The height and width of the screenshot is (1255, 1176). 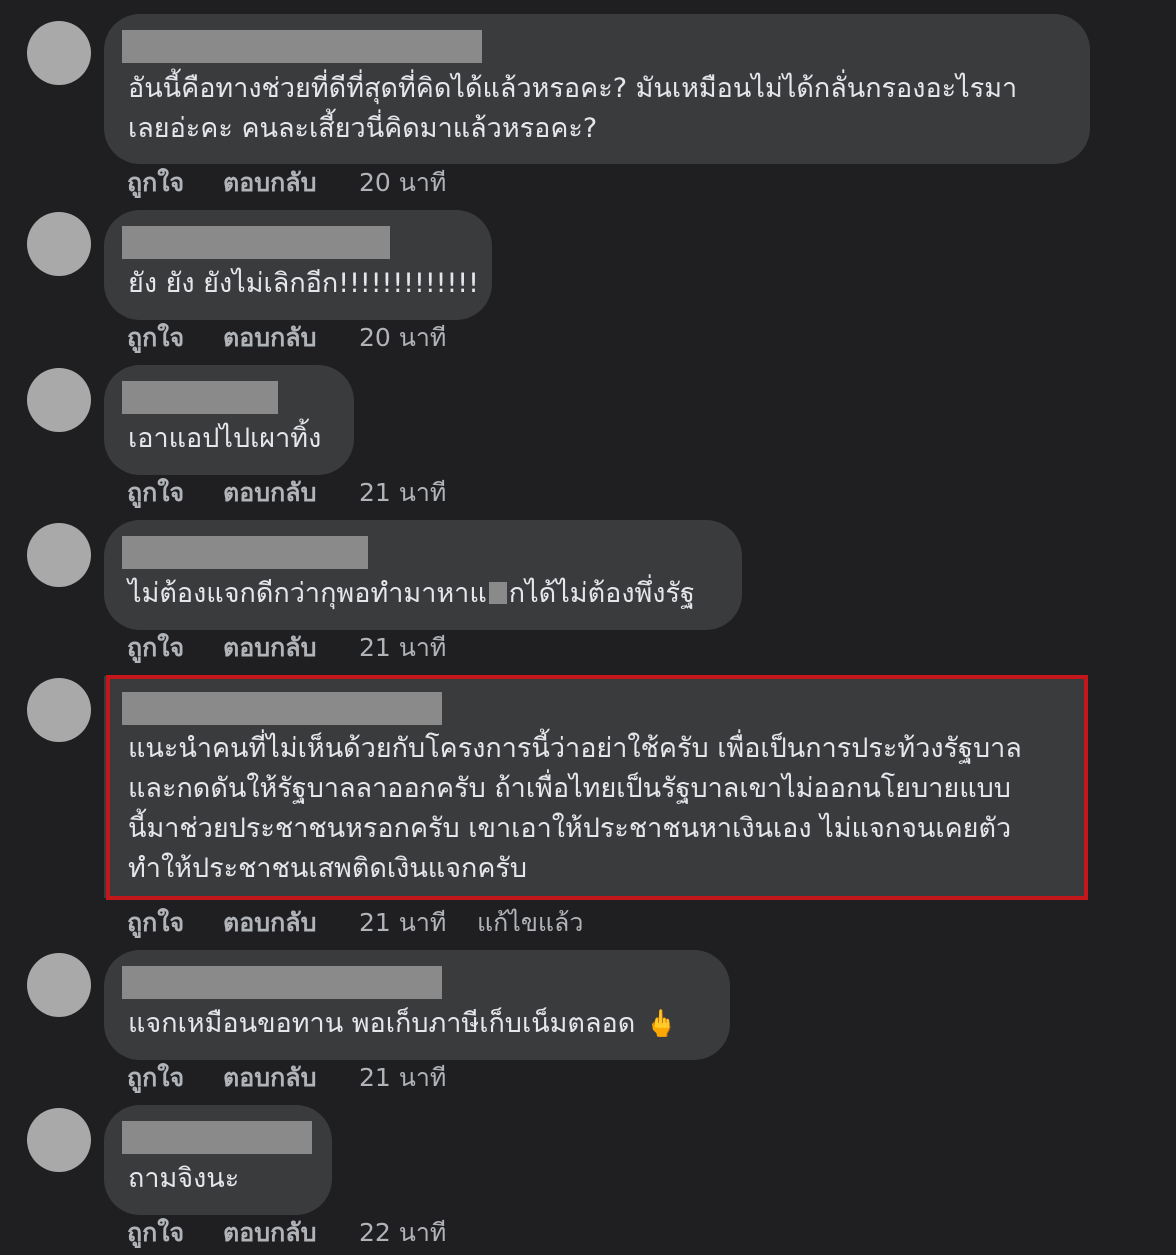 What do you see at coordinates (402, 1233) in the screenshot?
I see `timestamp: 22 นาที` at bounding box center [402, 1233].